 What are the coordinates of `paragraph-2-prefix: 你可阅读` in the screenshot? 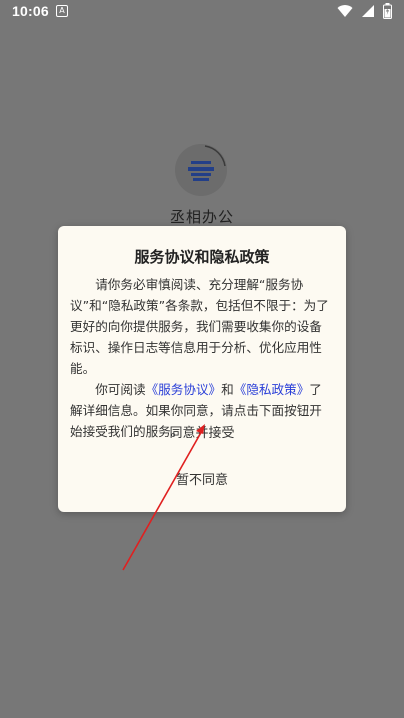 It's located at (120, 389).